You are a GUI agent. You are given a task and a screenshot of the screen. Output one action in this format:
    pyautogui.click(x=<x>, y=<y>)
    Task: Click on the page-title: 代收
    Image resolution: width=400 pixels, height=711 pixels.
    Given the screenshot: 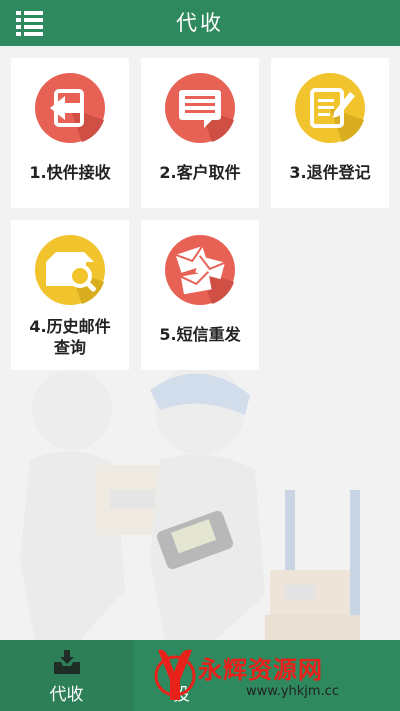 What is the action you would take?
    pyautogui.click(x=200, y=23)
    